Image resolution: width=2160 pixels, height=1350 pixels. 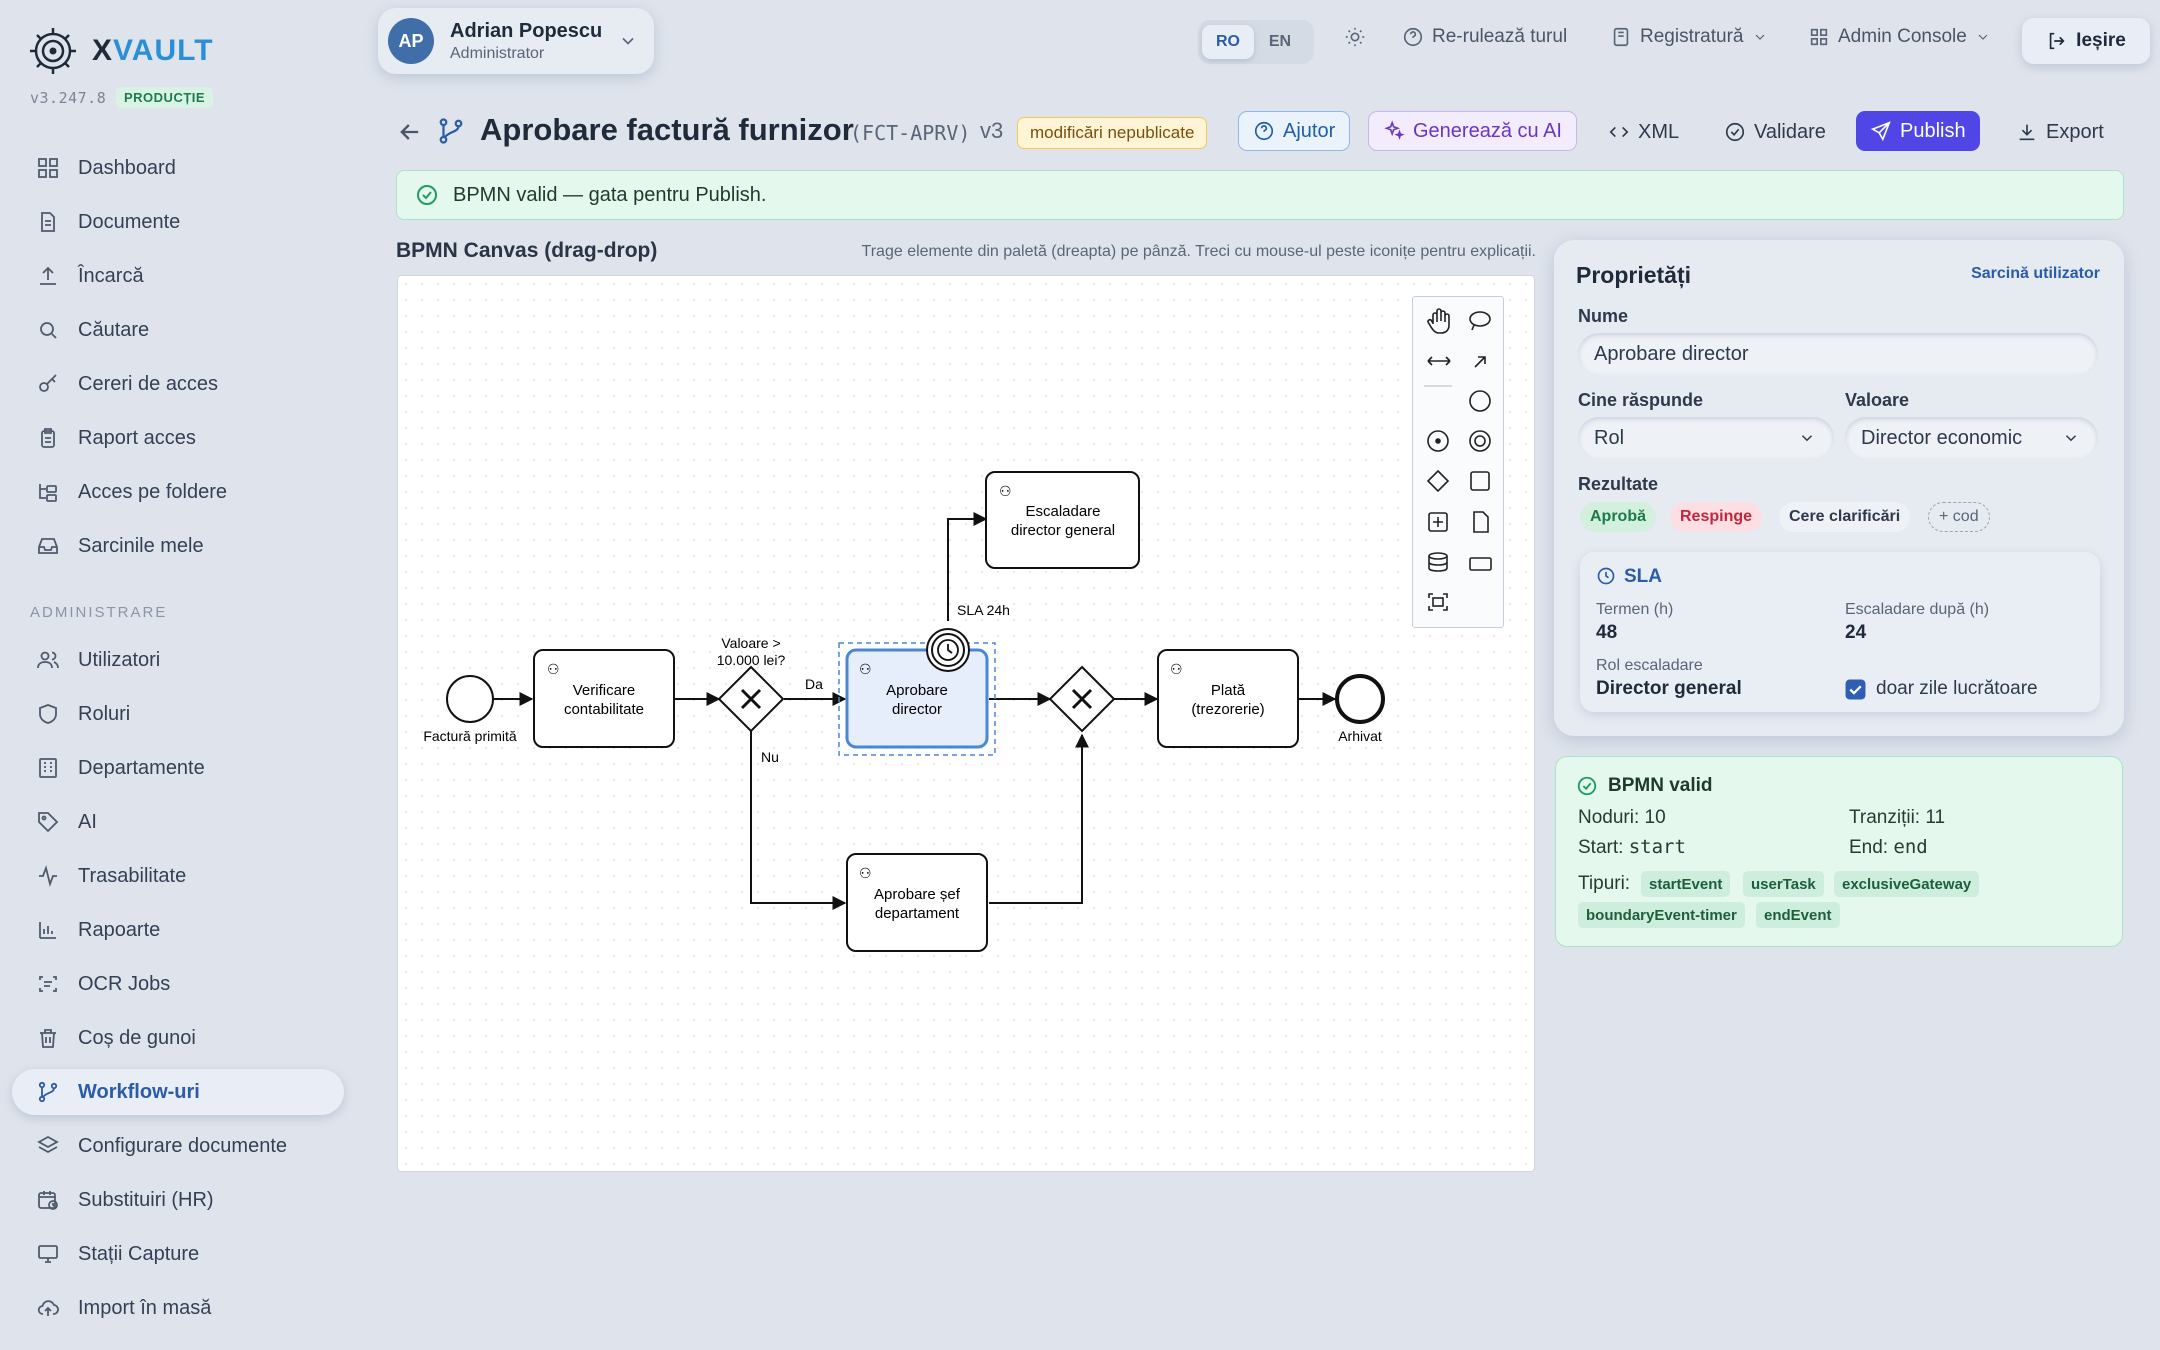 I want to click on workdays-checkbox: doar zile lucrătoare, so click(x=1941, y=689).